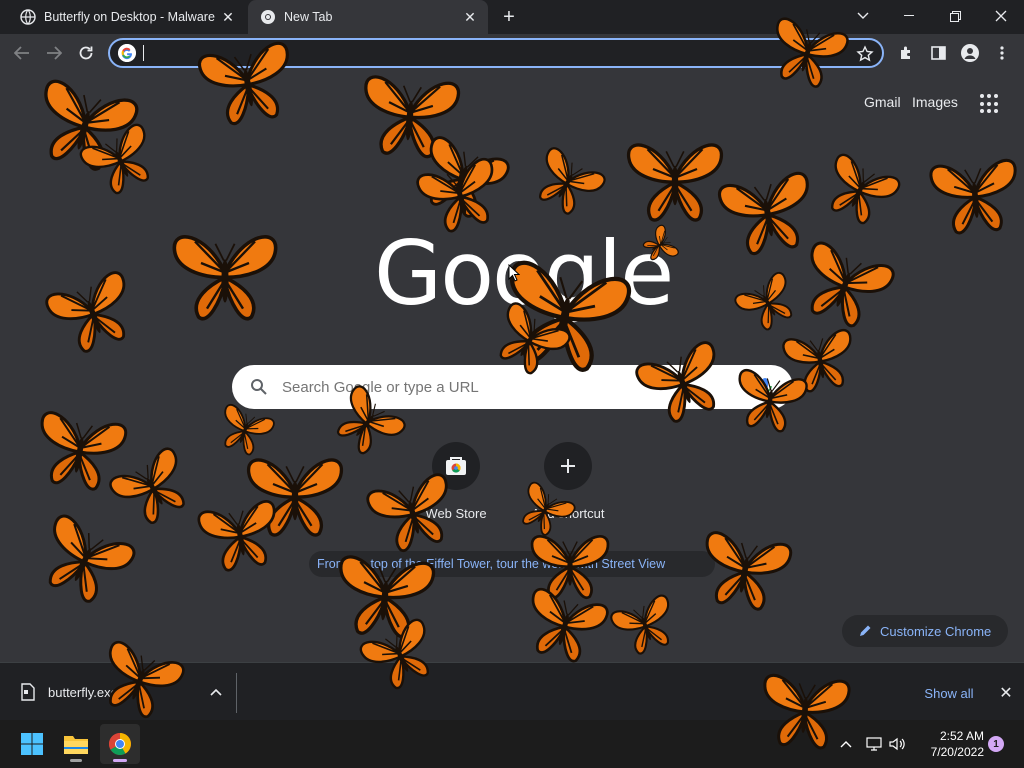 This screenshot has width=1024, height=768. I want to click on chrome-menu-icon, so click(1002, 53).